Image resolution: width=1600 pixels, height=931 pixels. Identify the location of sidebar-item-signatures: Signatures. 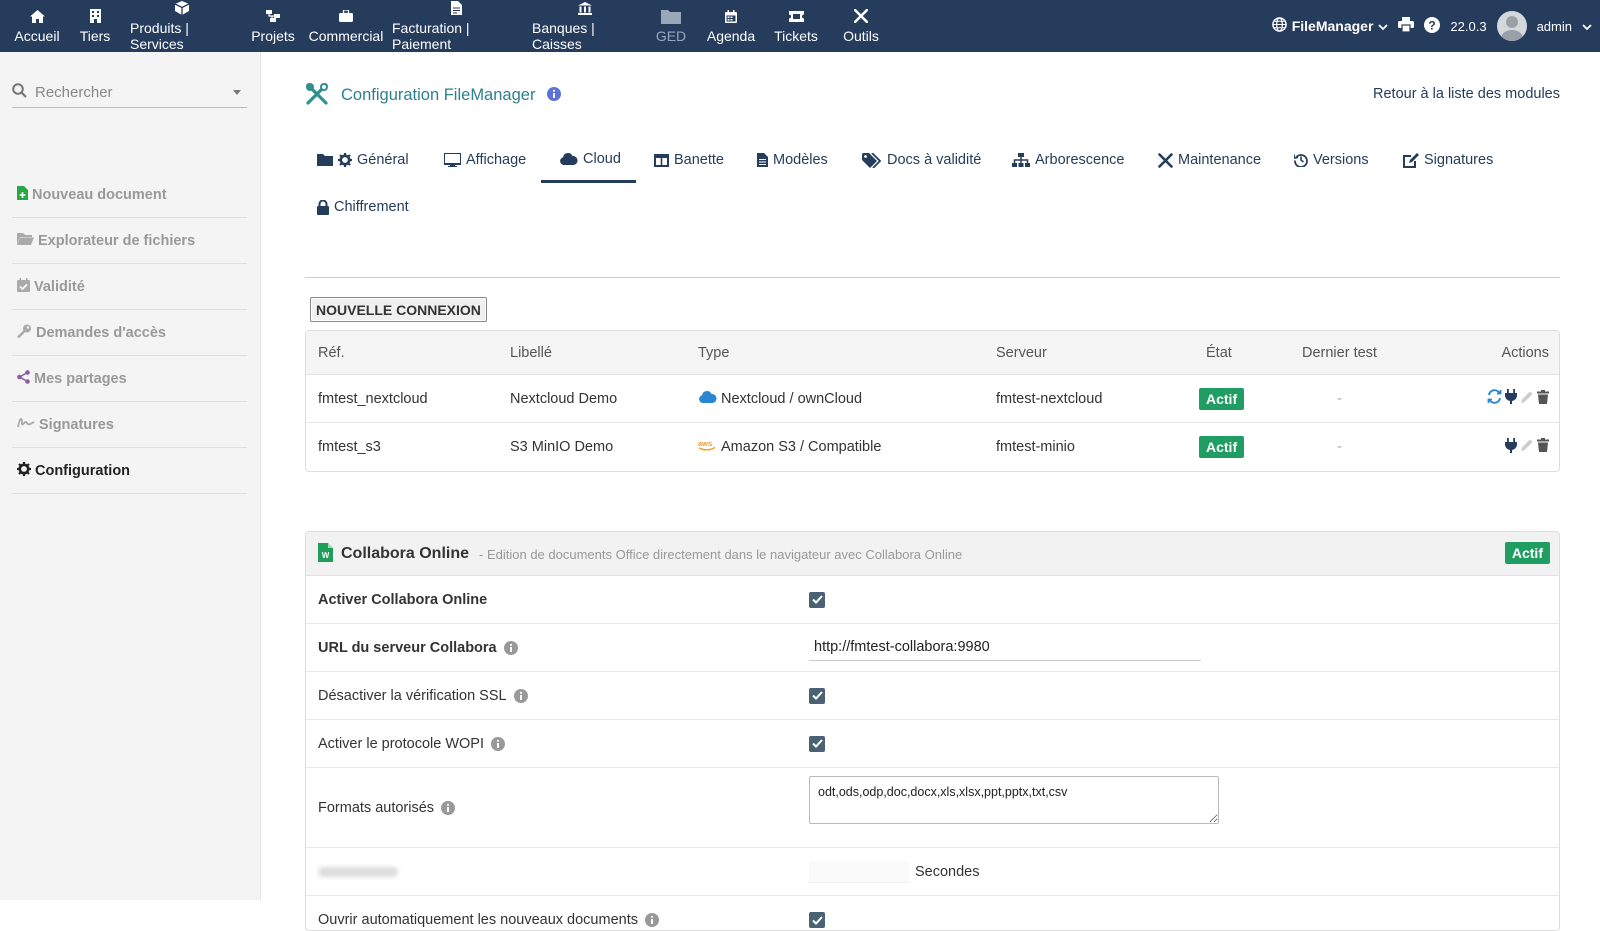
(129, 425).